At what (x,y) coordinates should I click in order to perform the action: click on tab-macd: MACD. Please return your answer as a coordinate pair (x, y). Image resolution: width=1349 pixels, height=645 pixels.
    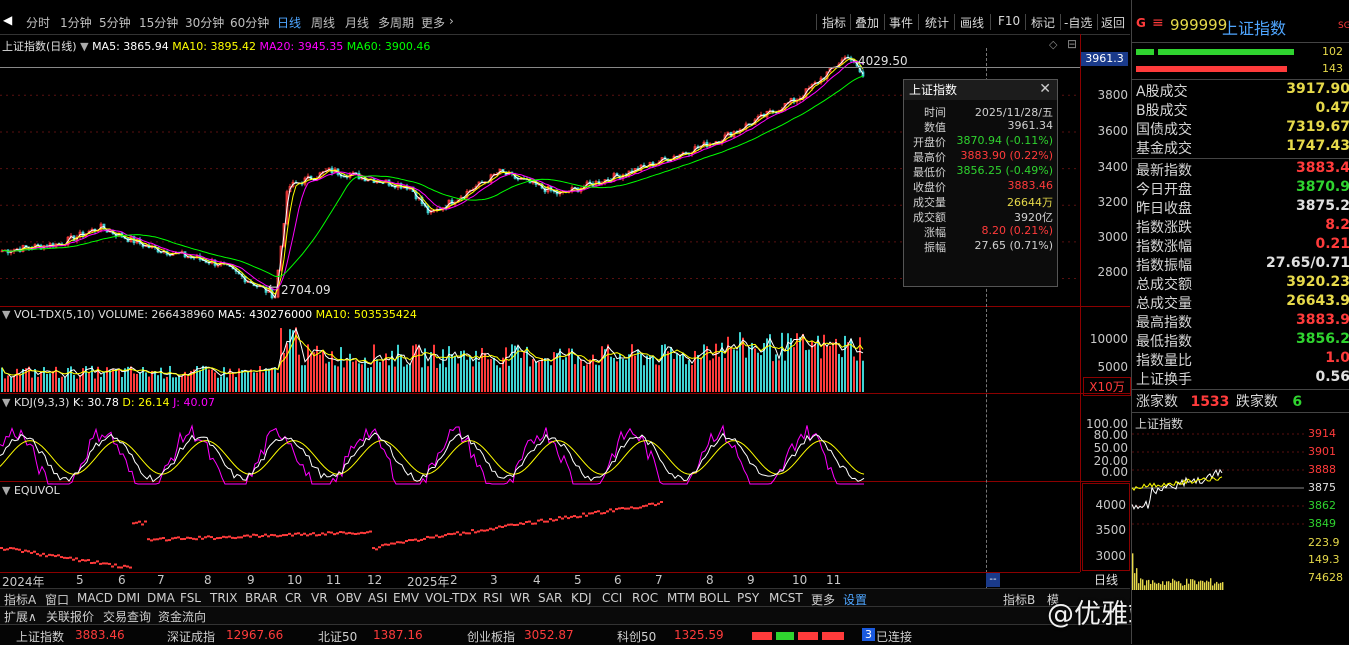
    Looking at the image, I should click on (95, 598).